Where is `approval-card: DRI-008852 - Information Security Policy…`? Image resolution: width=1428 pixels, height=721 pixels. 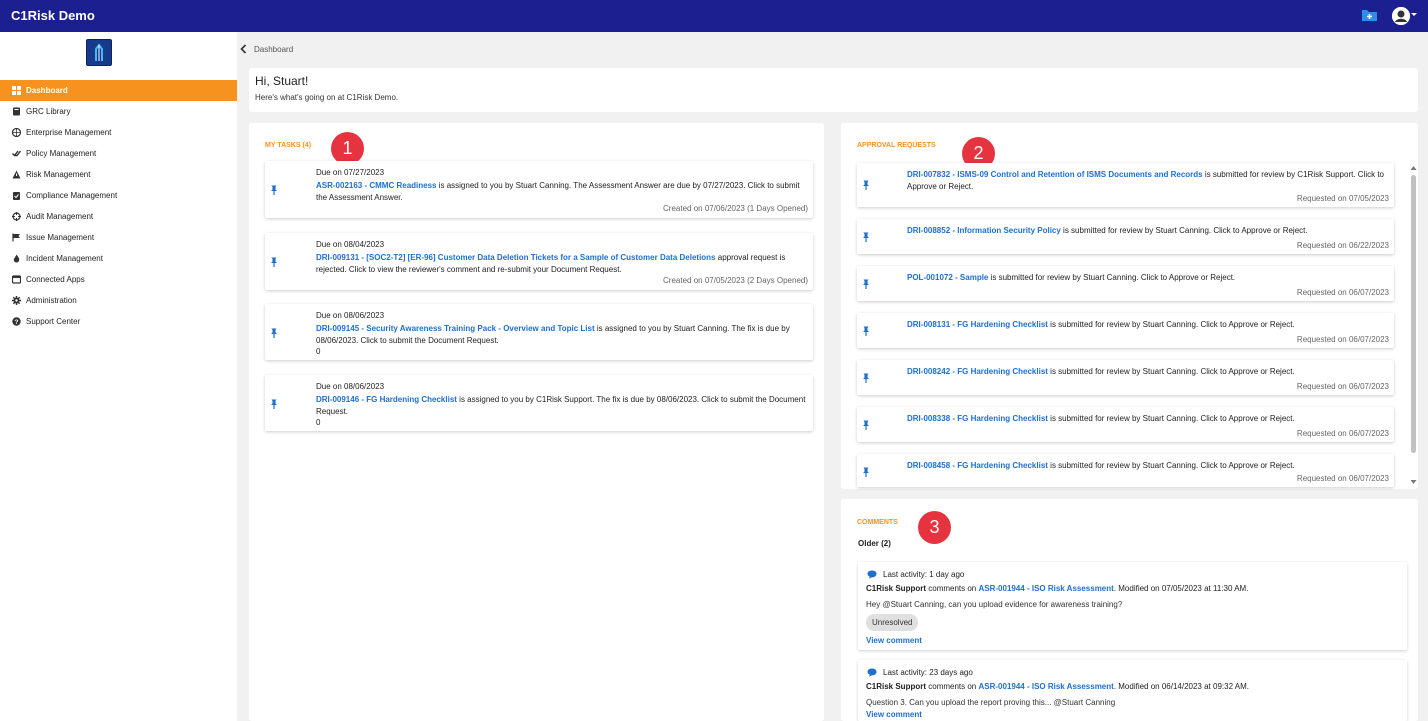
approval-card: DRI-008852 - Information Security Policy… is located at coordinates (1125, 236).